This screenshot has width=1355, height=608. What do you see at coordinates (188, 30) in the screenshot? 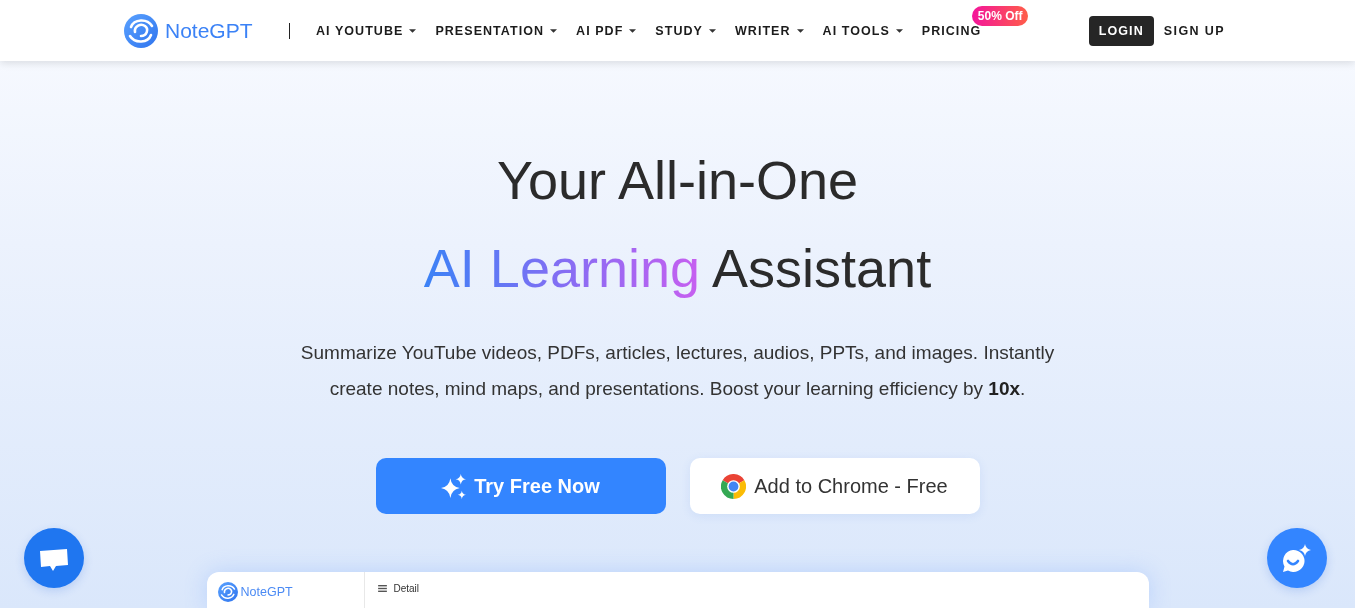
I see `logo-link: NoteGPT` at bounding box center [188, 30].